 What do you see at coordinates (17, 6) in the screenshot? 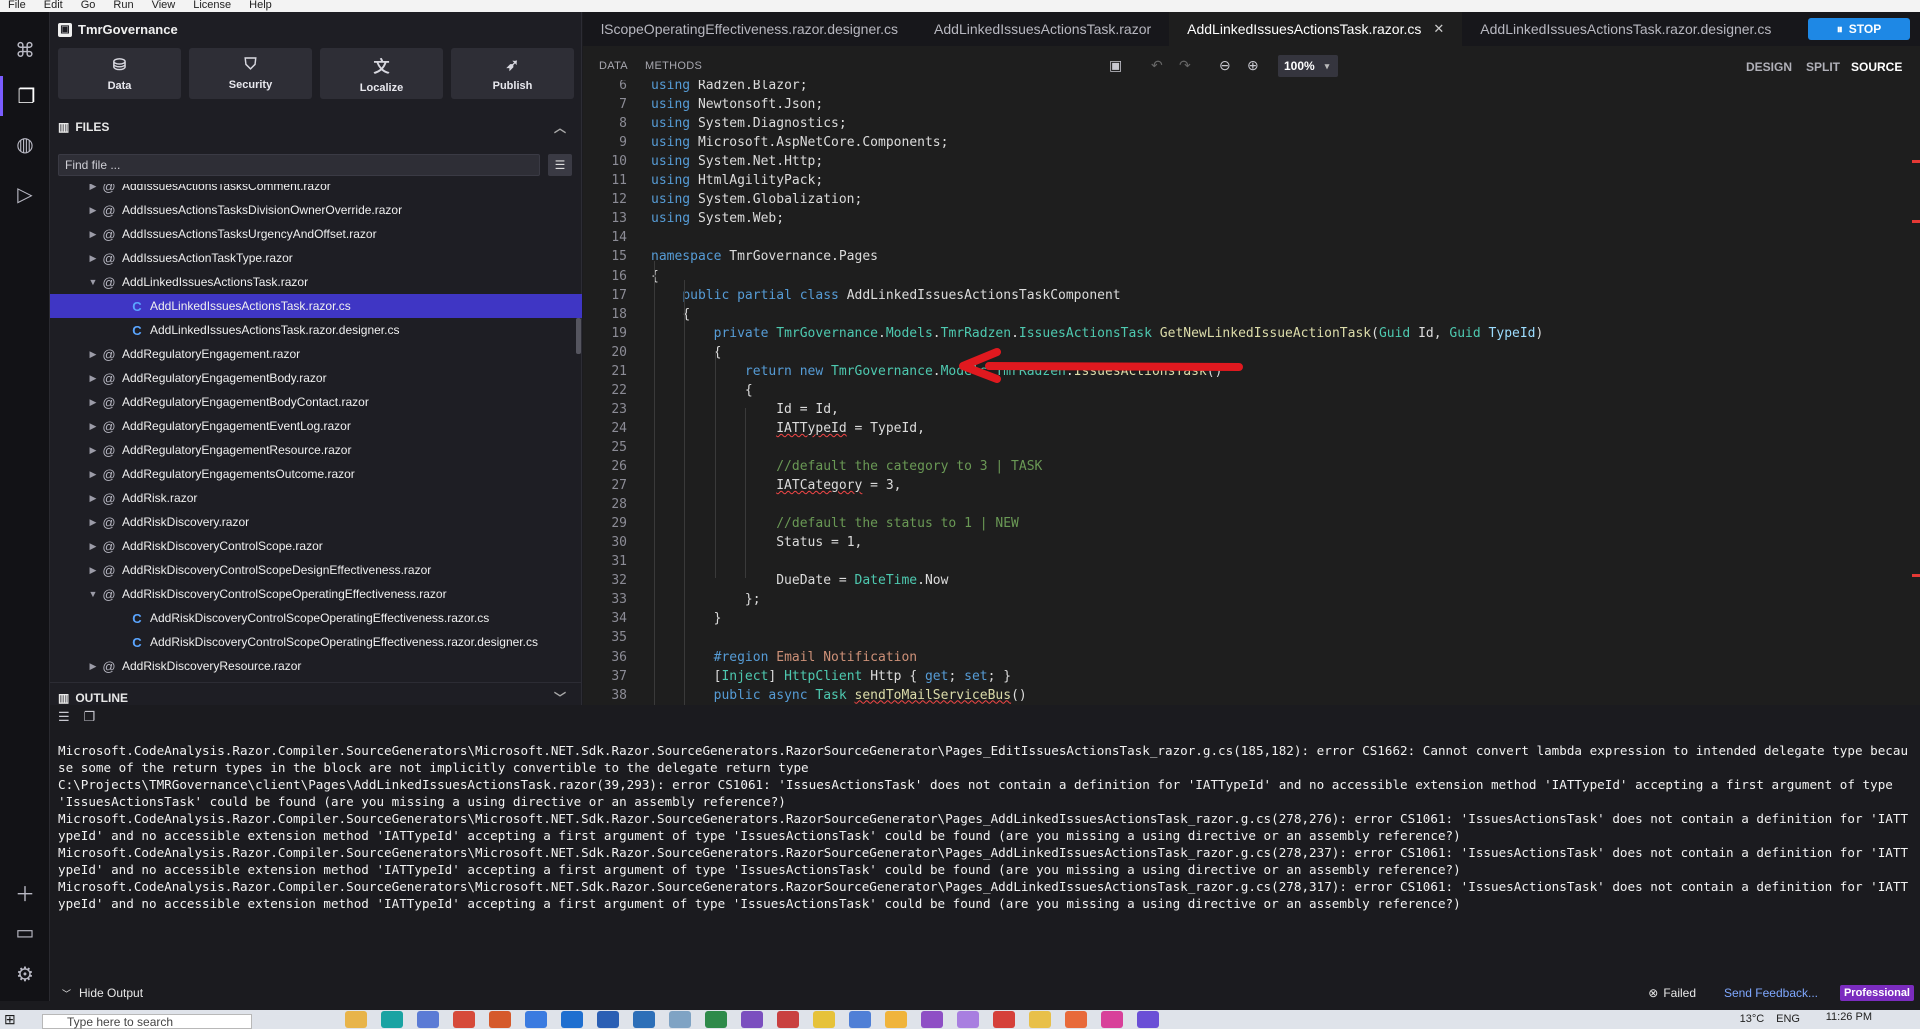
I see `menu-item: File` at bounding box center [17, 6].